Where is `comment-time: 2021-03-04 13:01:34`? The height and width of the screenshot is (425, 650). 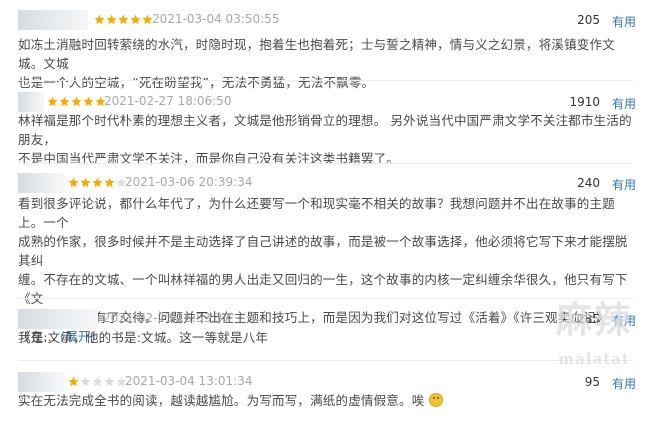 comment-time: 2021-03-04 13:01:34 is located at coordinates (189, 381).